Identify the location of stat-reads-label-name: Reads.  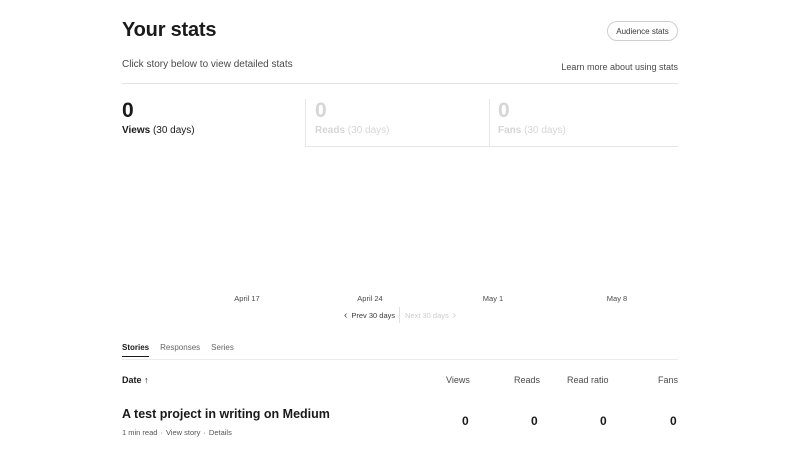
(330, 130).